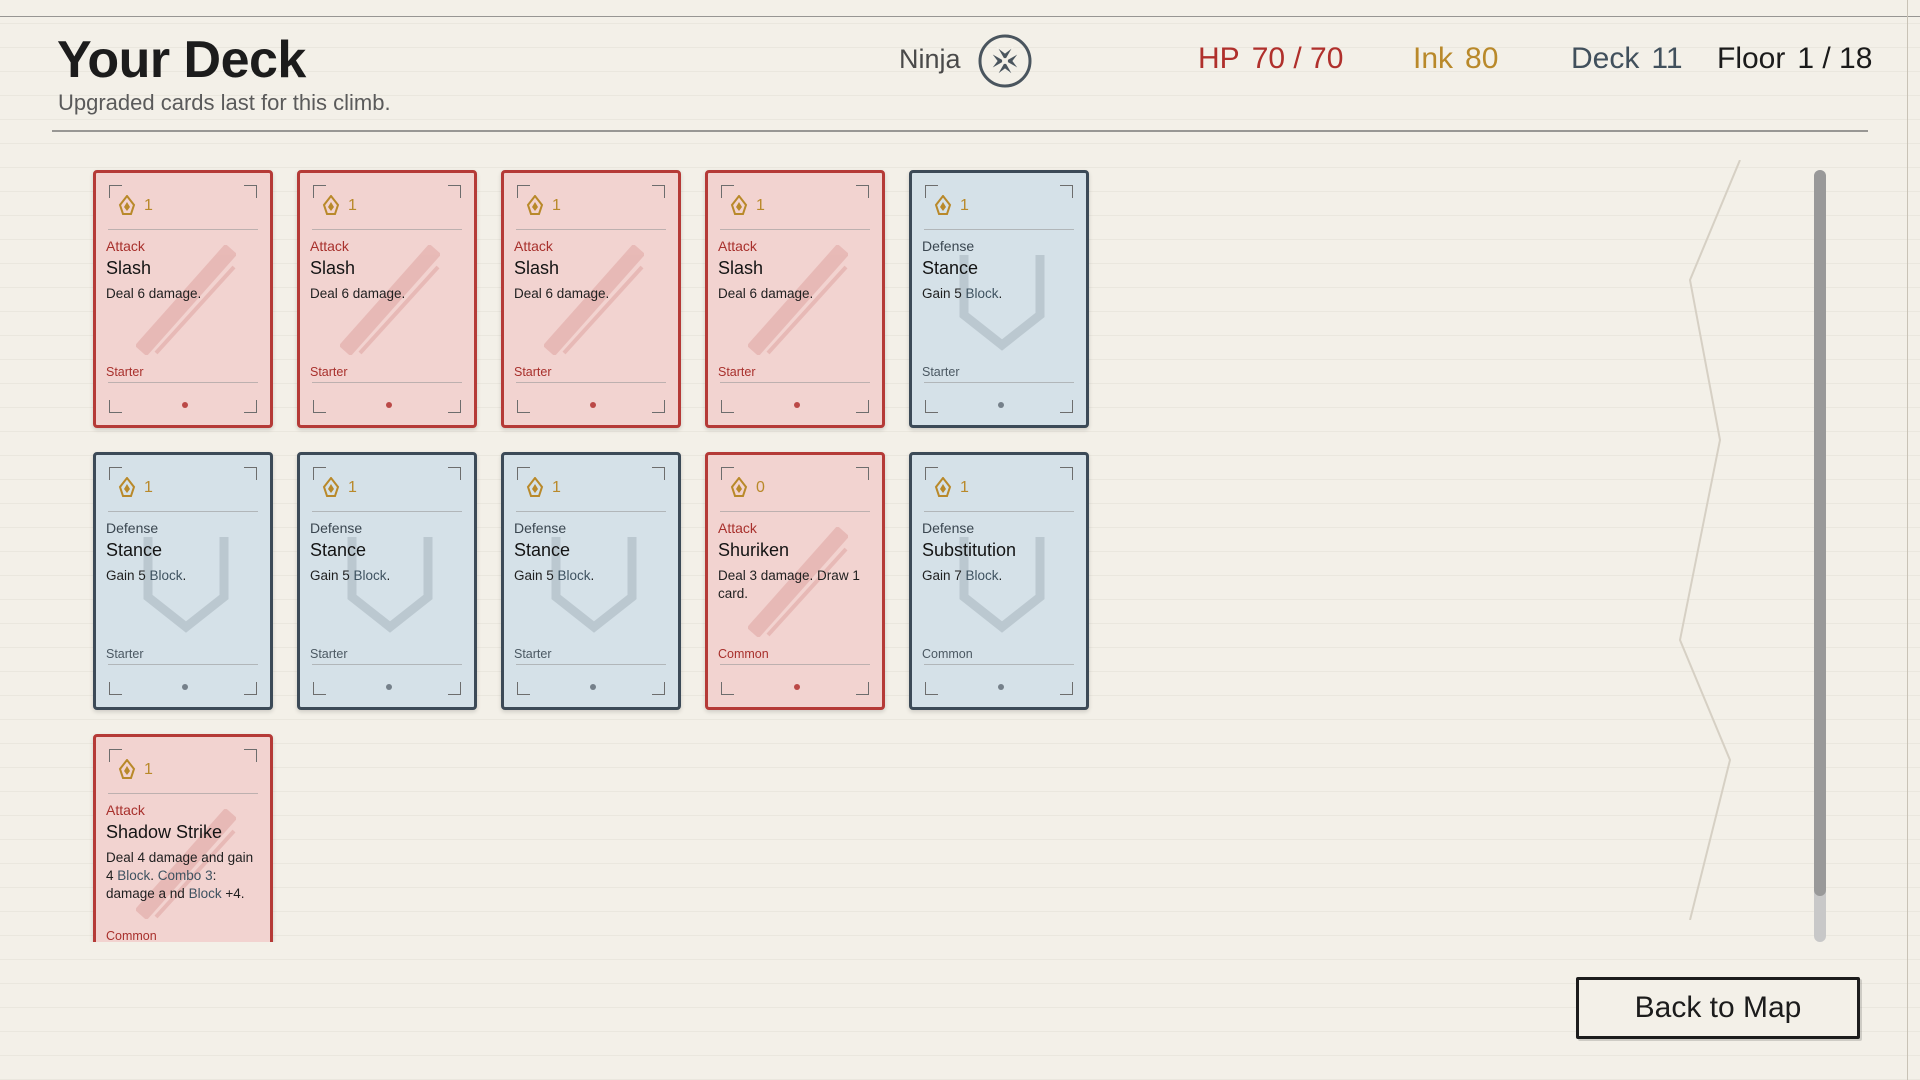 The width and height of the screenshot is (1920, 1080). Describe the element at coordinates (960, 16) in the screenshot. I see `top-rule` at that location.